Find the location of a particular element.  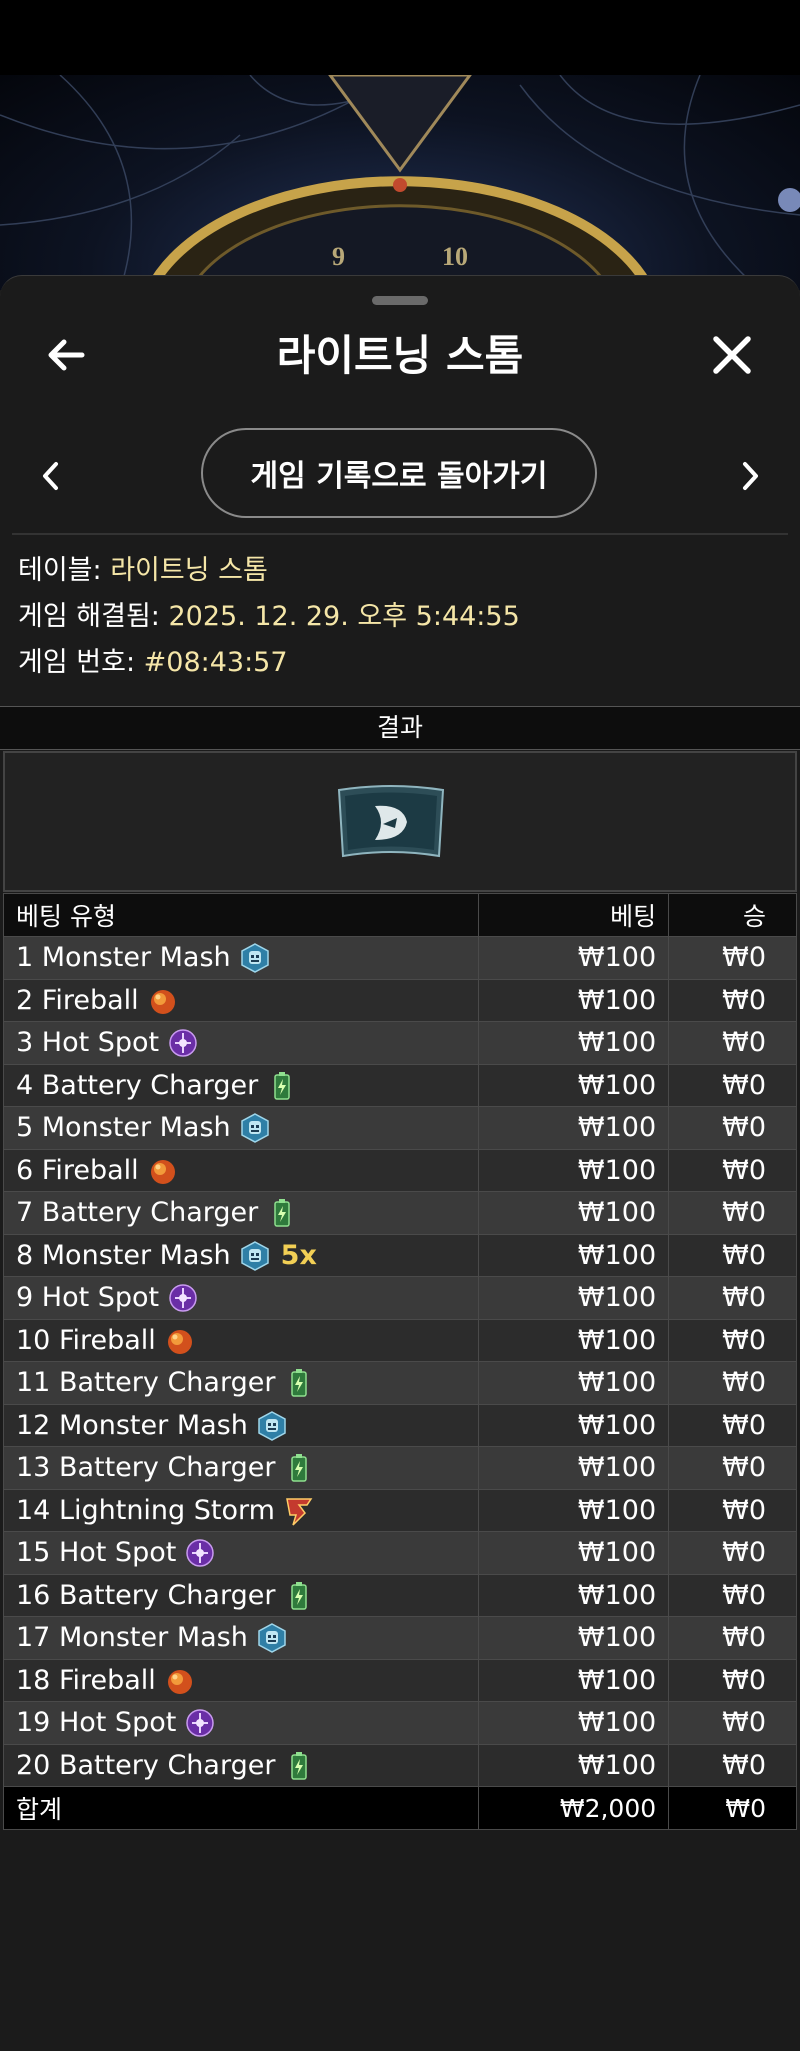

bet-type-cell: 12 Monster Mash is located at coordinates (241, 1425).